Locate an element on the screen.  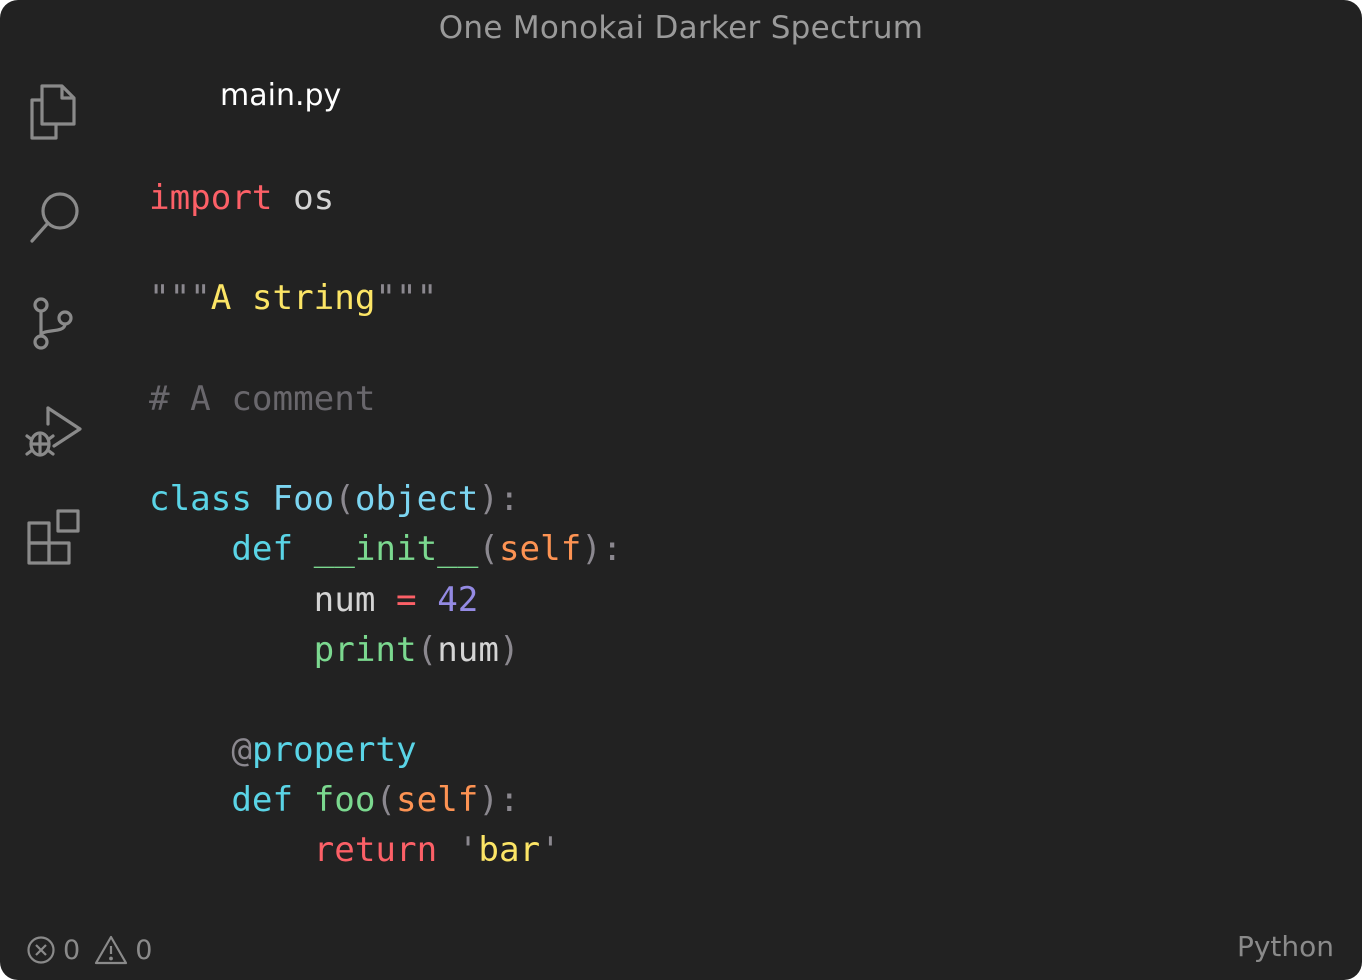
code-line: import os is located at coordinates (385, 198).